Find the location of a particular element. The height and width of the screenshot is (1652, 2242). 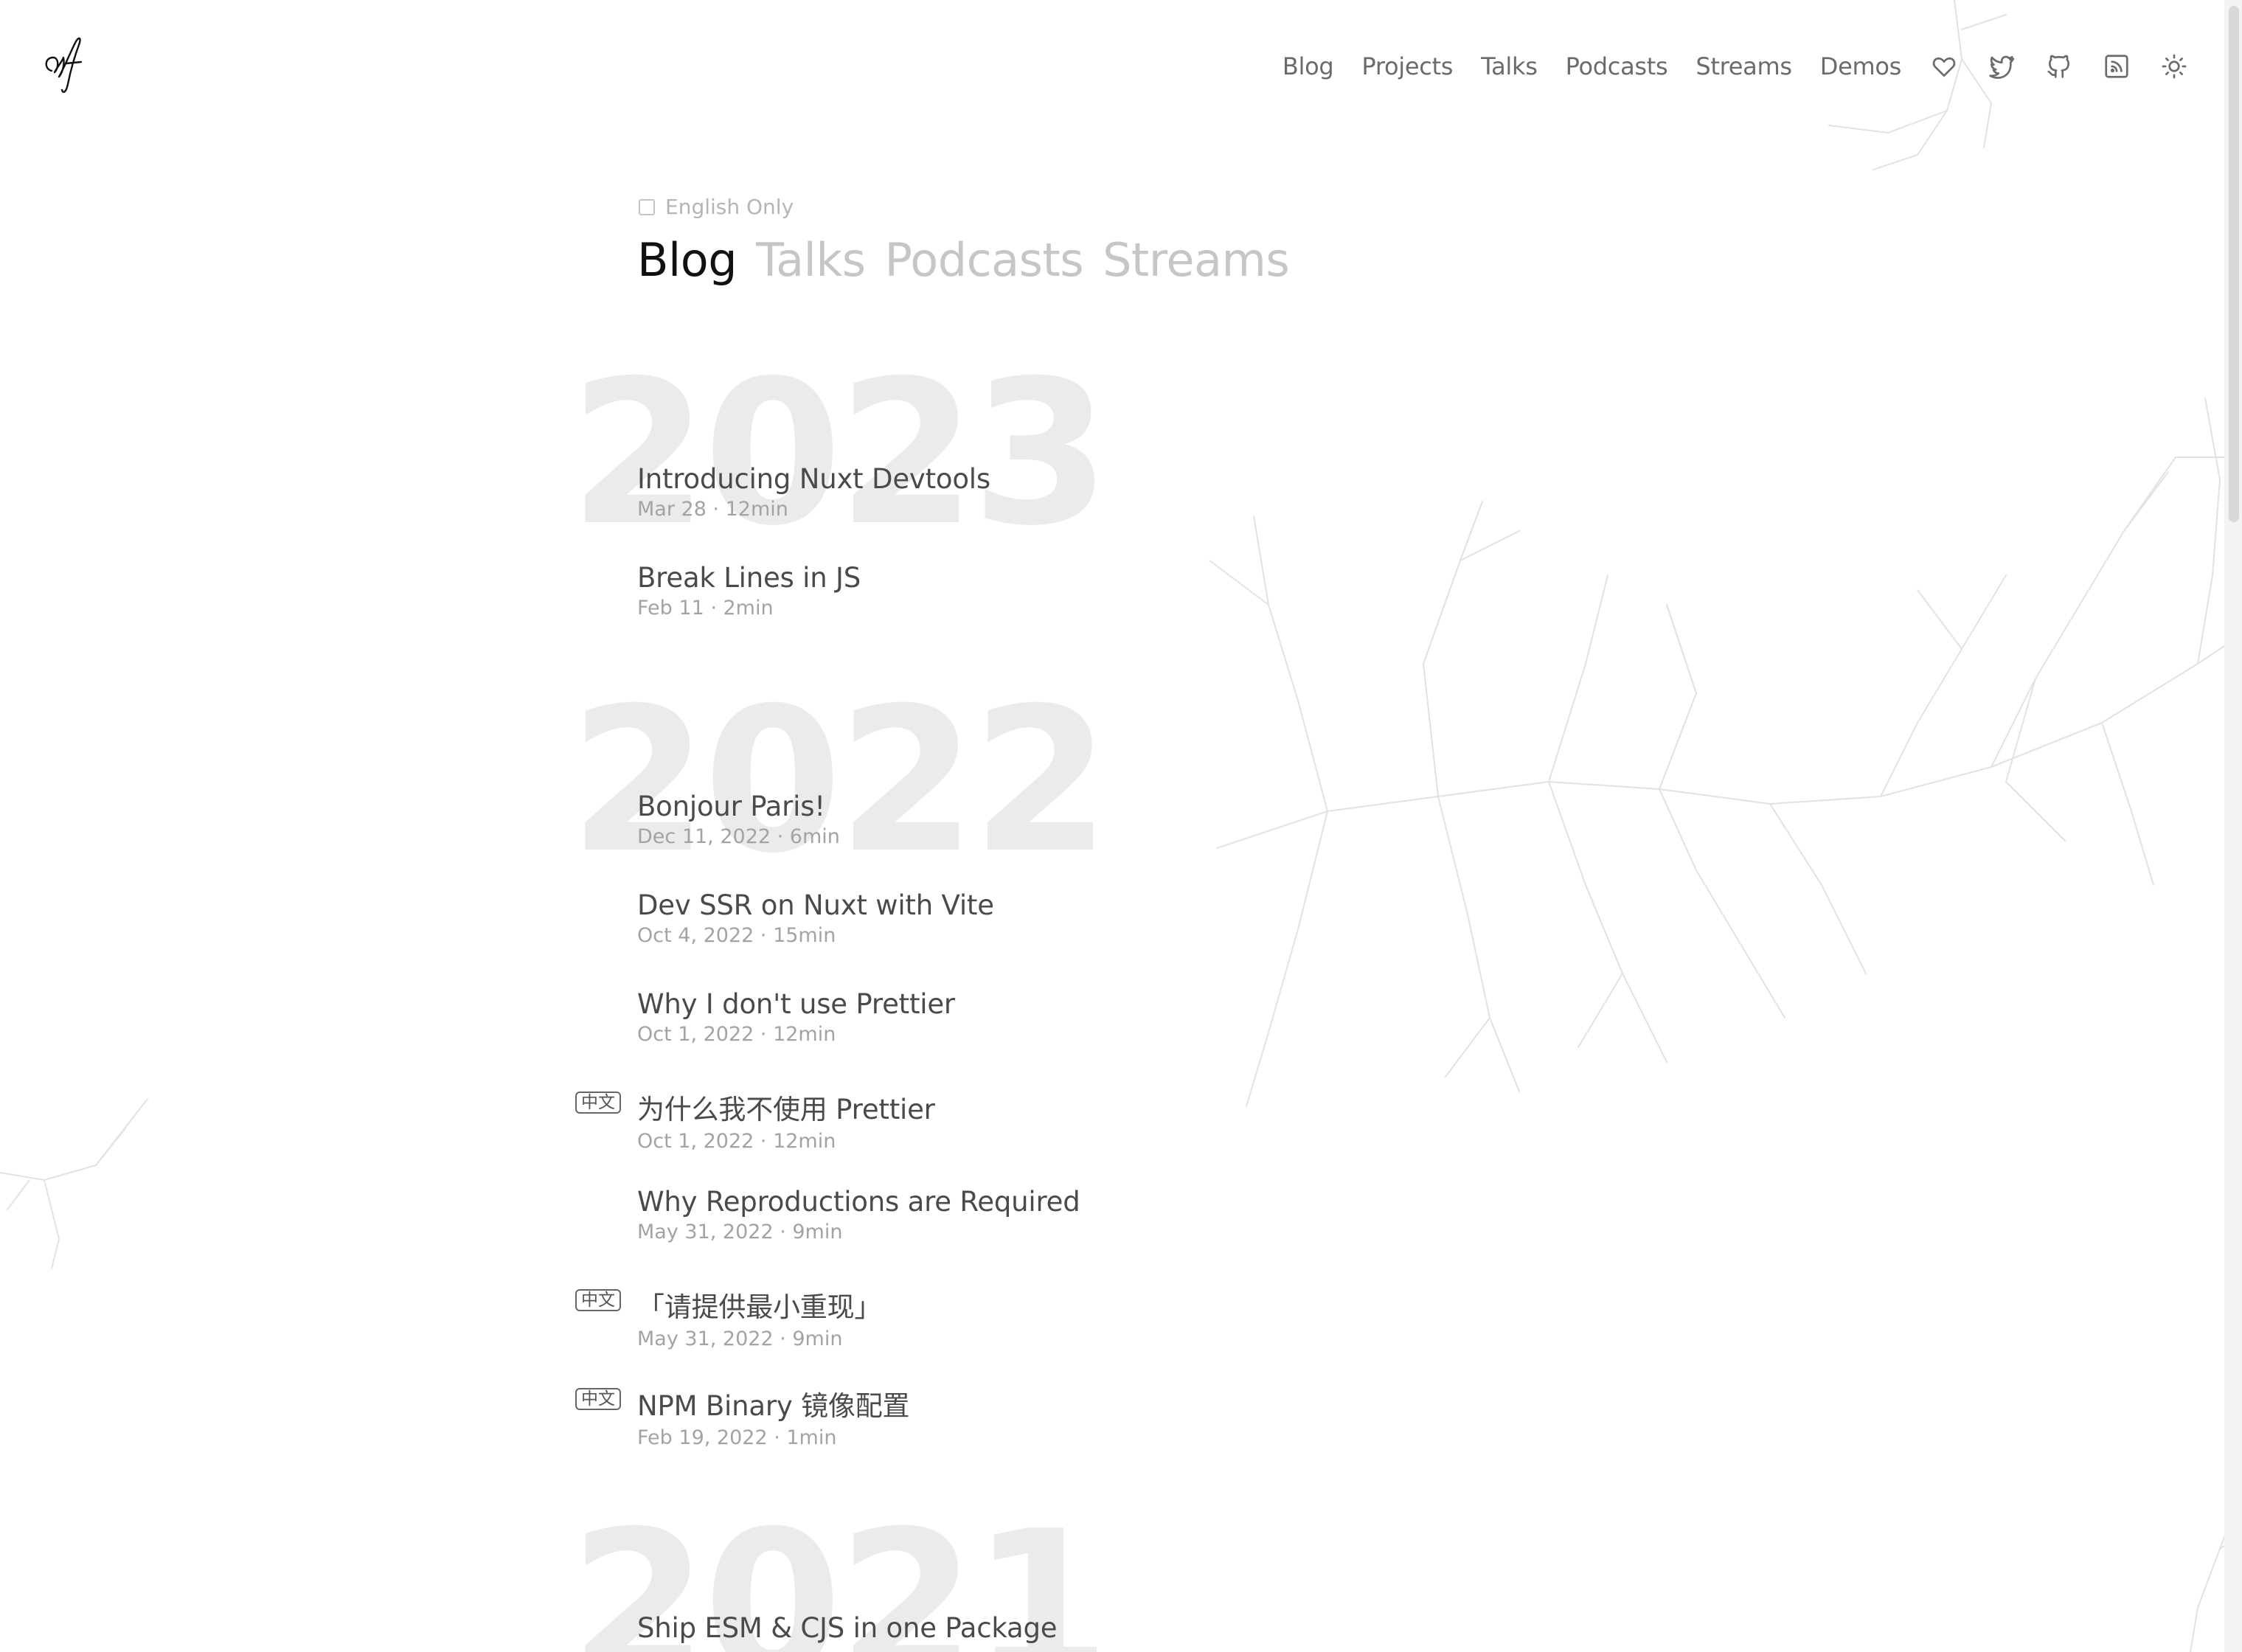

year-heading-2023: 2023 is located at coordinates (840, 453).